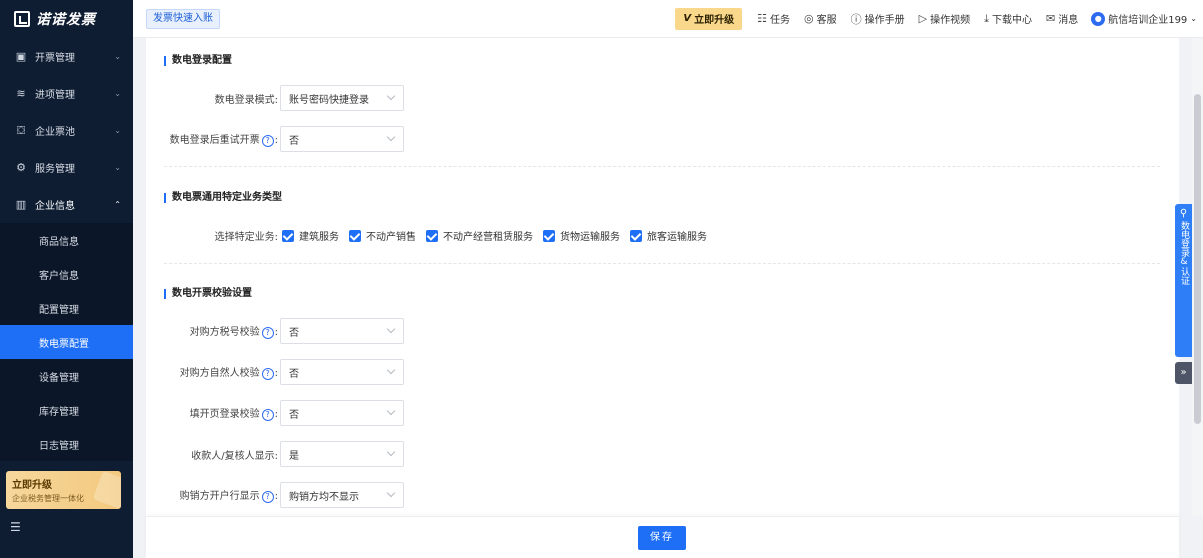 This screenshot has width=1203, height=558. Describe the element at coordinates (198, 61) in the screenshot. I see `section-title-login: 数电登录配置` at that location.